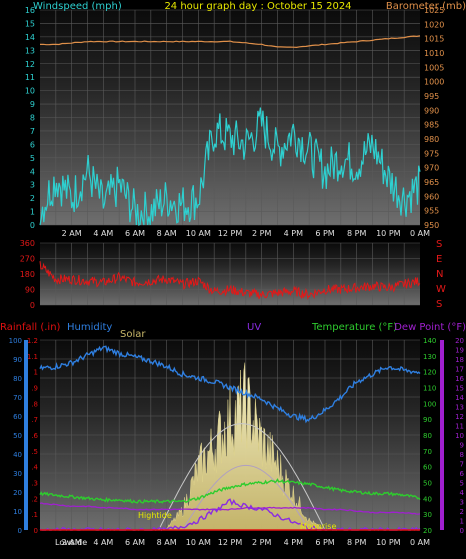 The width and height of the screenshot is (466, 559). I want to click on uv-y-tick-label: 2, so click(462, 512).